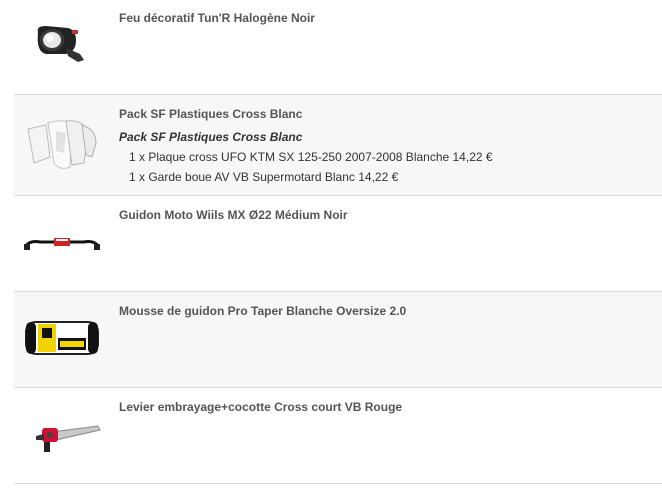 This screenshot has width=662, height=491. Describe the element at coordinates (62, 244) in the screenshot. I see `handlebar-icon` at that location.